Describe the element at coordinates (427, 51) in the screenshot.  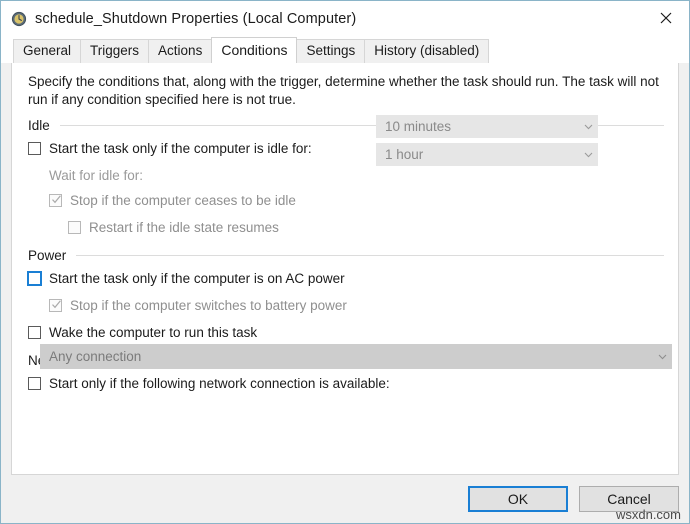
I see `tab-history: History (disabled)` at that location.